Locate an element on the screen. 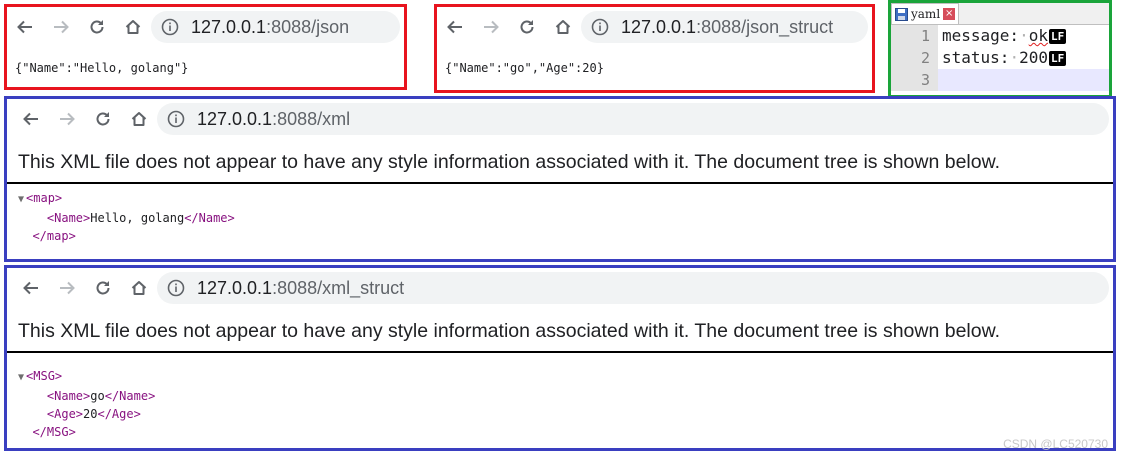  browser-toolbar: 127.0.0.1:8088/xml is located at coordinates (560, 119).